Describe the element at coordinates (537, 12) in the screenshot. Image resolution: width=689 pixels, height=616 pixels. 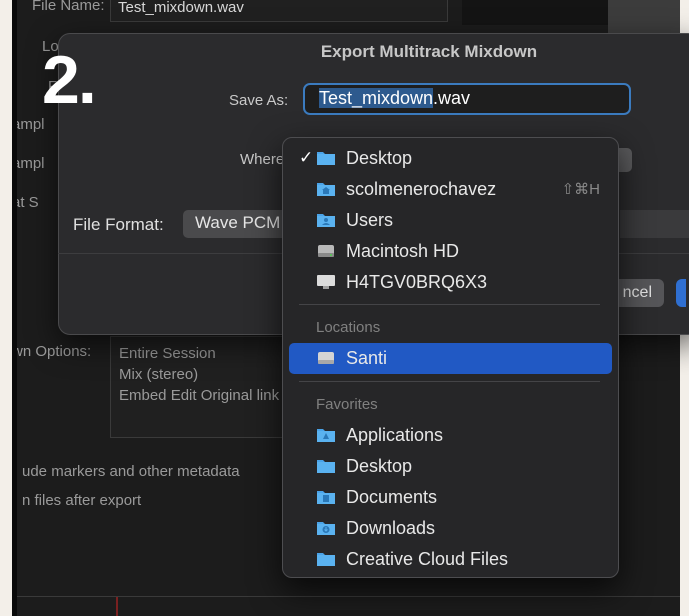
I see `bg-panel` at that location.